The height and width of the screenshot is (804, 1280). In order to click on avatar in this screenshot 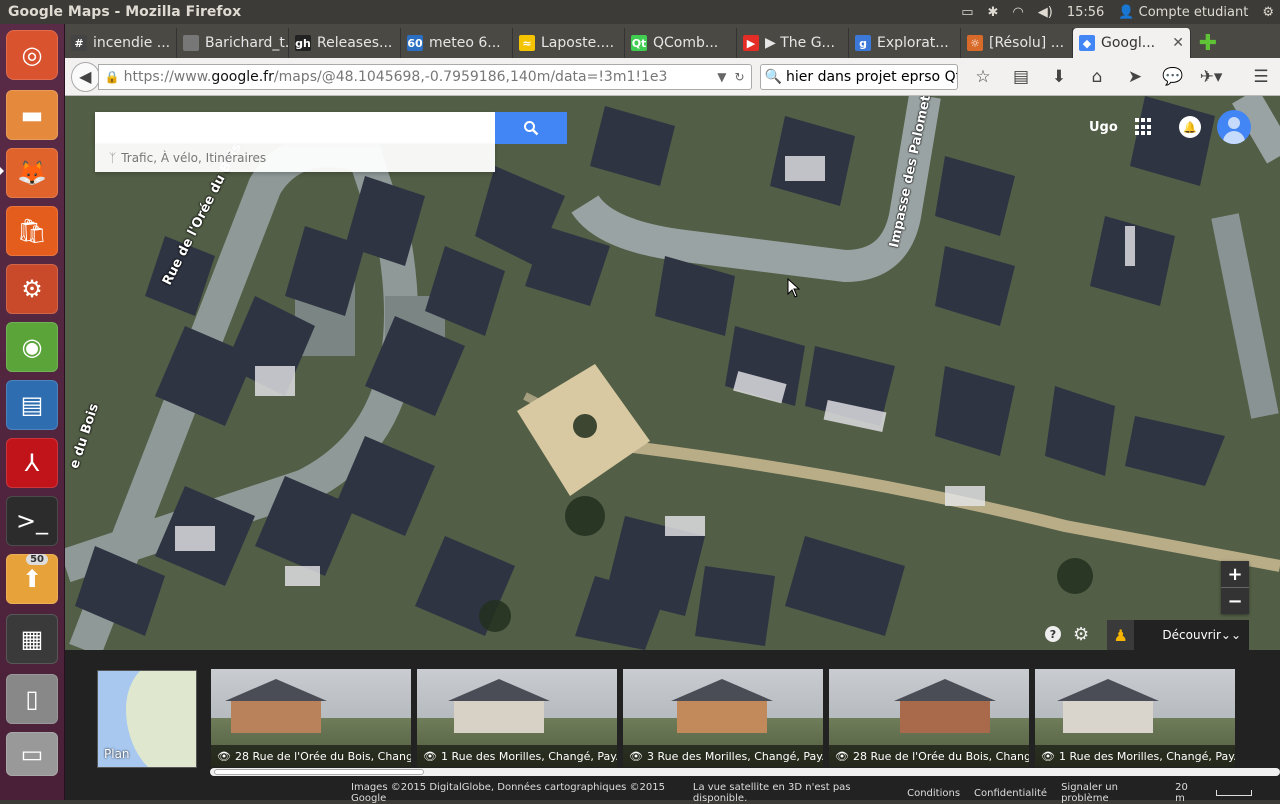, I will do `click(1234, 127)`.